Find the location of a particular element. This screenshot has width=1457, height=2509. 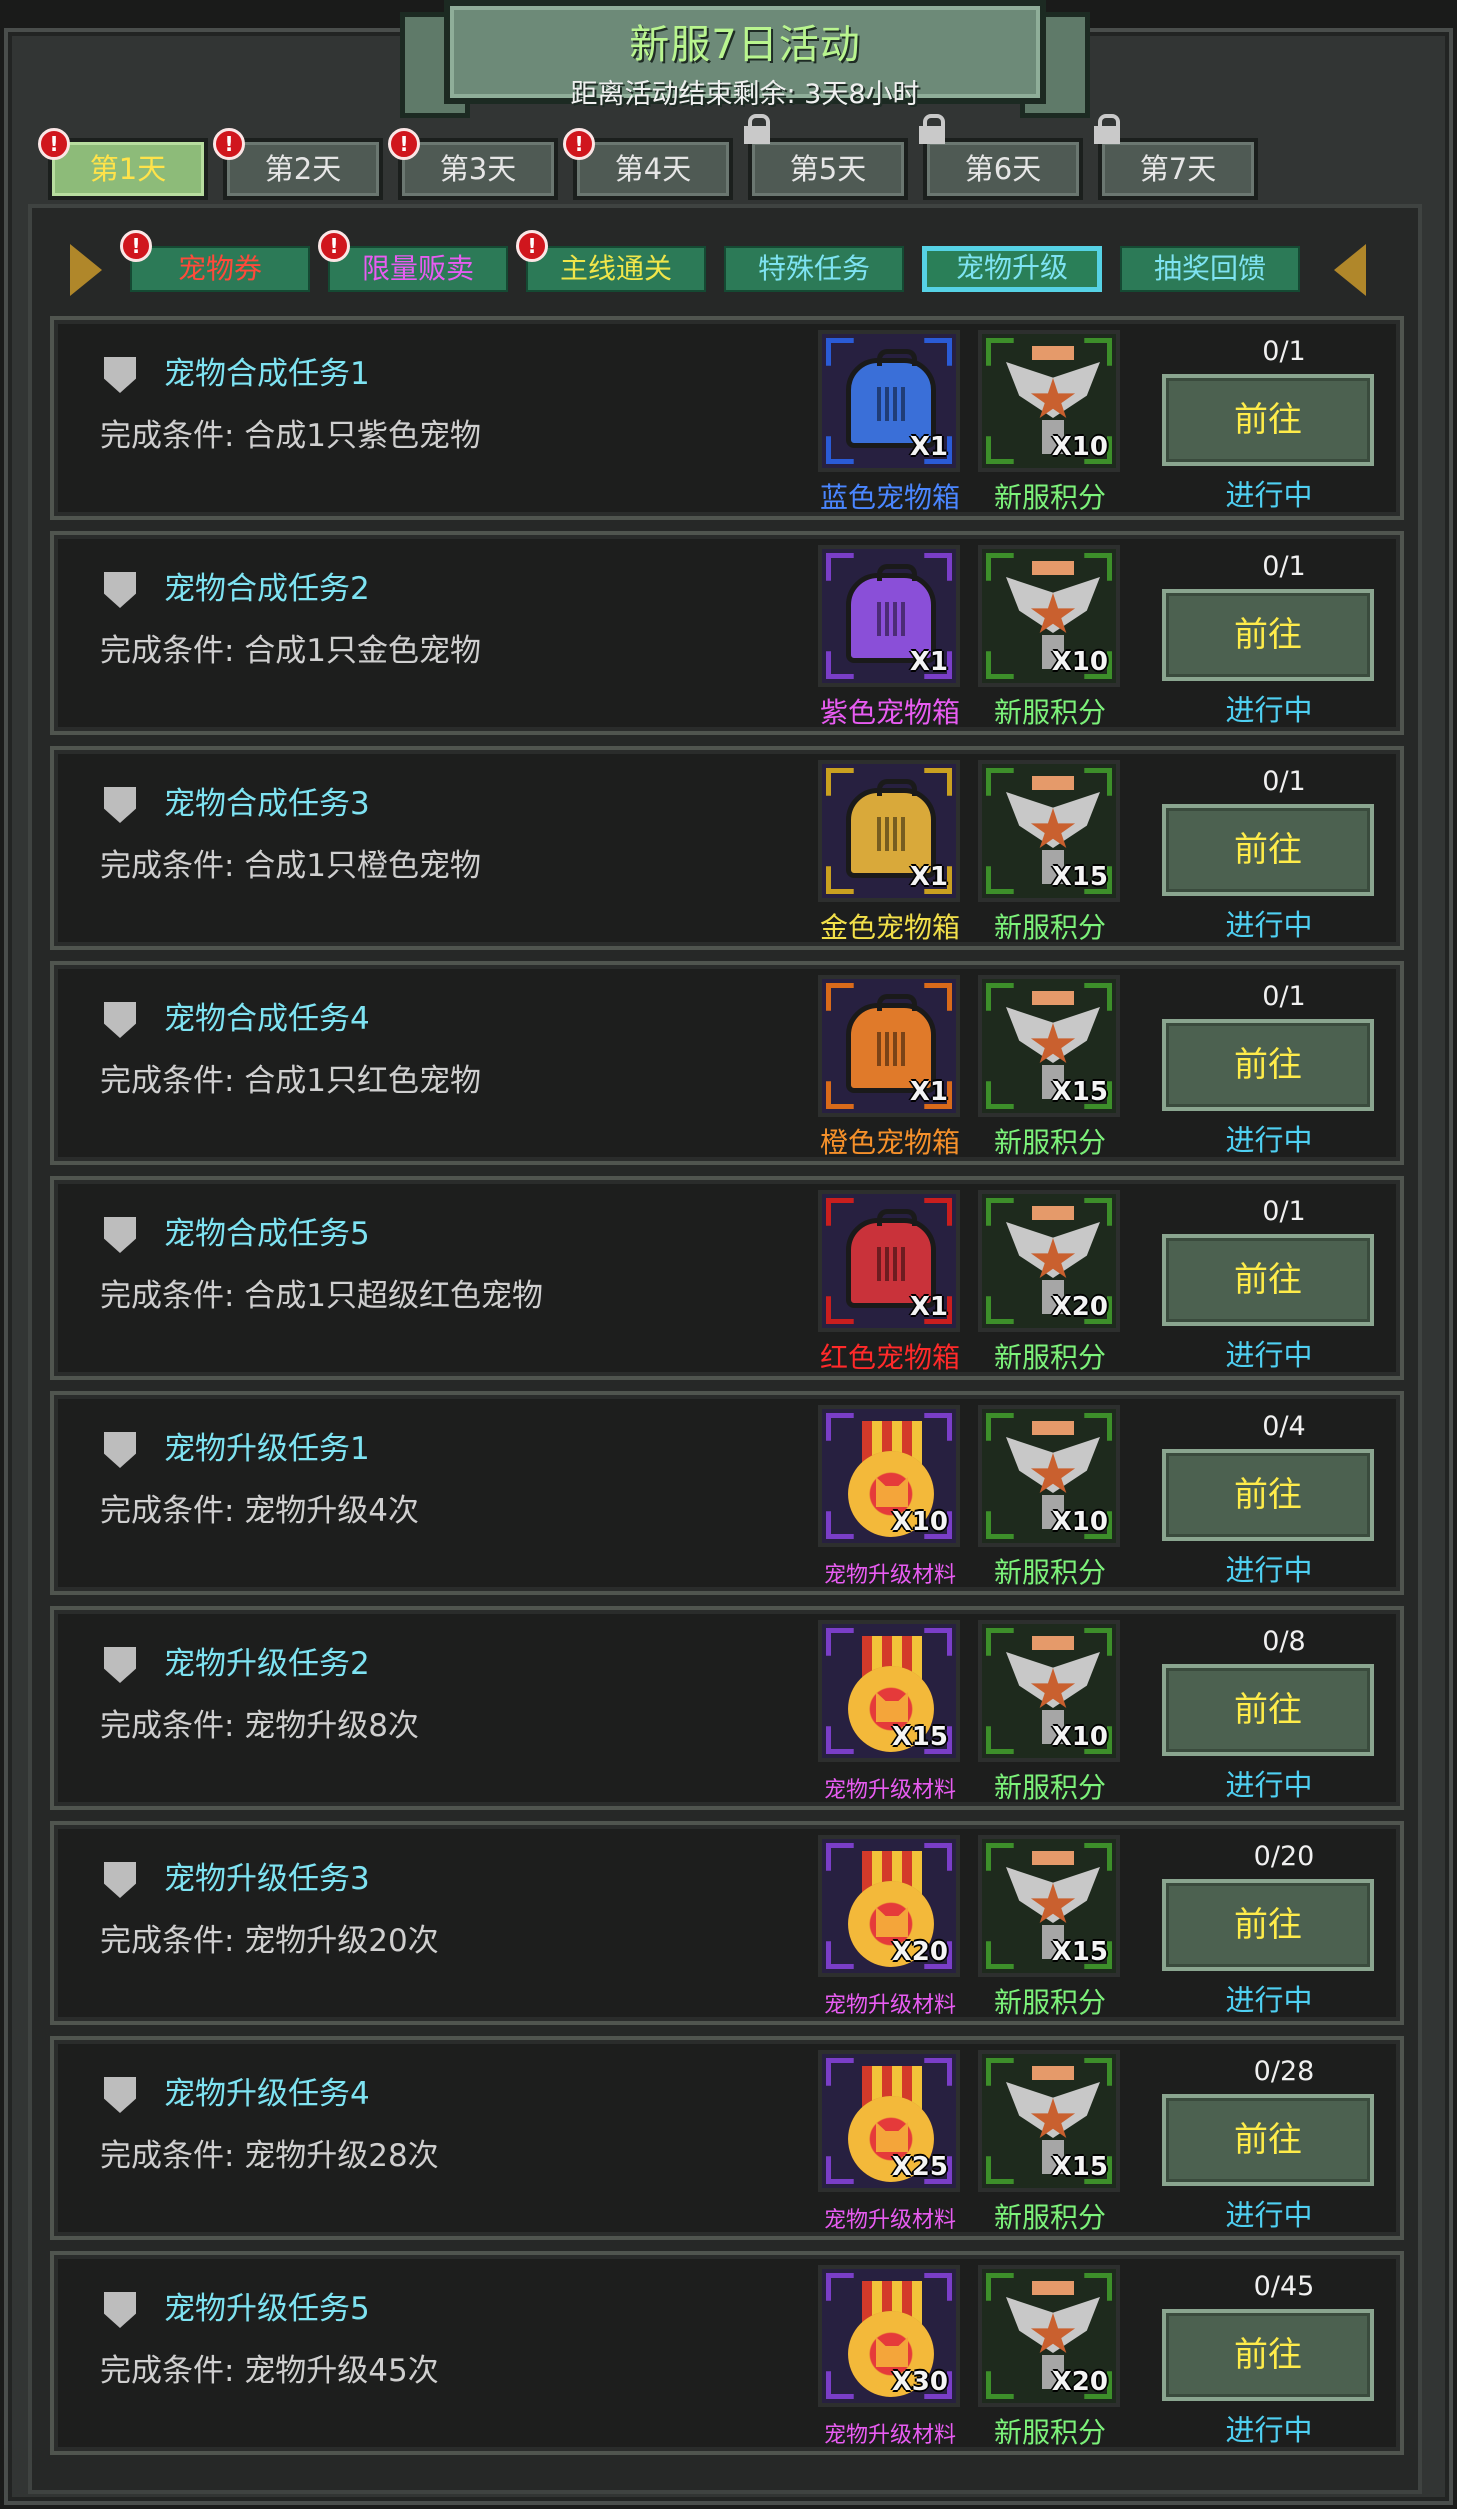

task-title: 宠物升级任务1 is located at coordinates (267, 1449).